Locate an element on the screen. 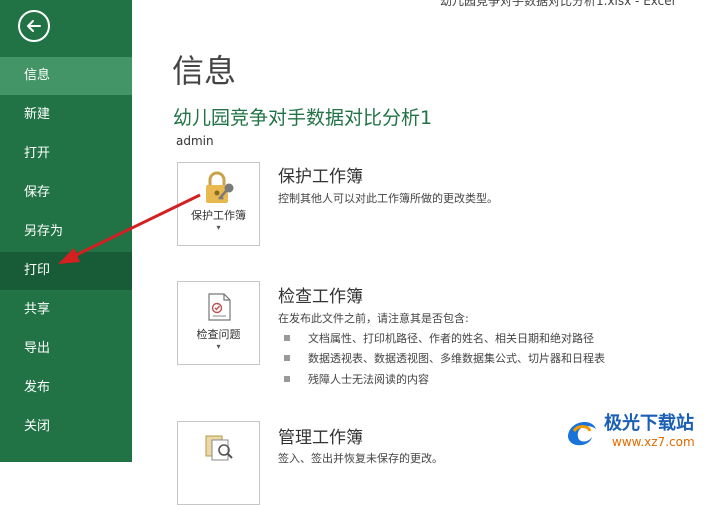 This screenshot has height=505, width=721. watermark-logo: 极光下载站 www.xz7.com is located at coordinates (640, 432).